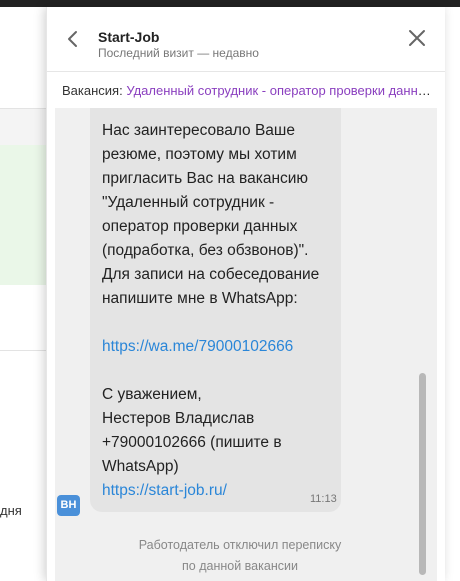 This screenshot has width=460, height=581. Describe the element at coordinates (129, 37) in the screenshot. I see `chat-title: Start-Job` at that location.